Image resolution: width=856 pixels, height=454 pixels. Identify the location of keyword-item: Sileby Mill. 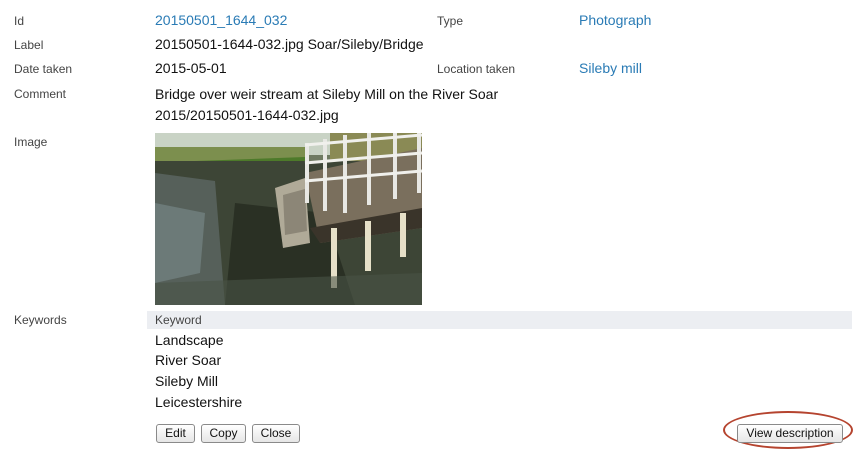
(187, 381).